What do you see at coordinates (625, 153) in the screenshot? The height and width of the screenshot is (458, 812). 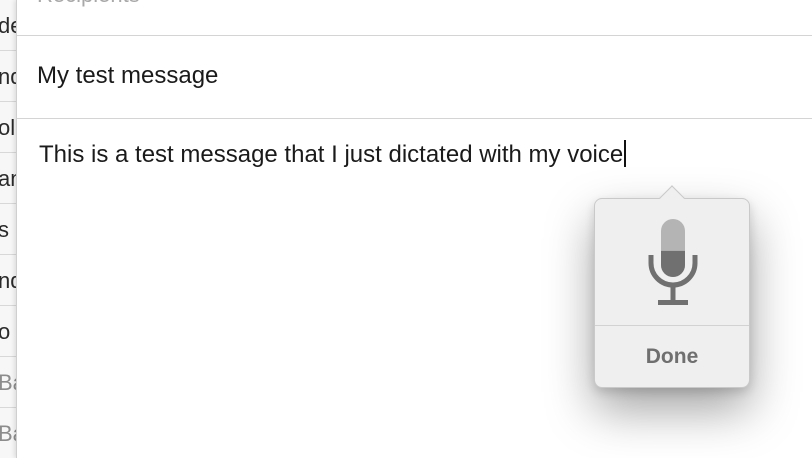 I see `text-cursor` at bounding box center [625, 153].